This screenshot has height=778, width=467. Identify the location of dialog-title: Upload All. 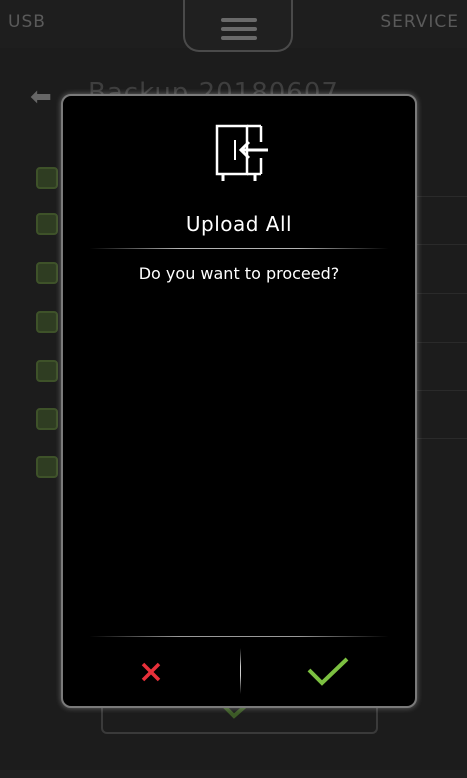
(239, 224).